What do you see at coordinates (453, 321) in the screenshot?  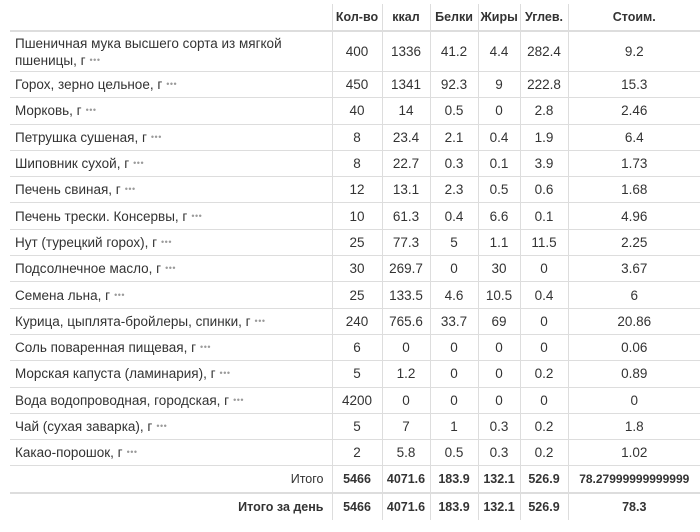 I see `protein-cell: 33.7` at bounding box center [453, 321].